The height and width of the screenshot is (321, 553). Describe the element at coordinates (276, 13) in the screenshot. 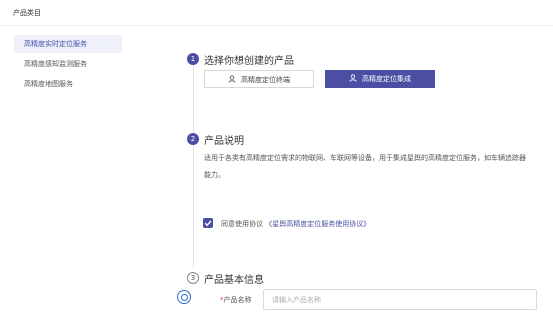

I see `top-bar: 产品类目` at that location.